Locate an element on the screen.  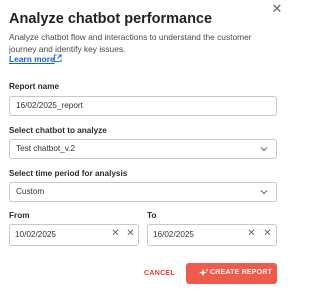
learn-more-link: Learn more is located at coordinates (32, 59).